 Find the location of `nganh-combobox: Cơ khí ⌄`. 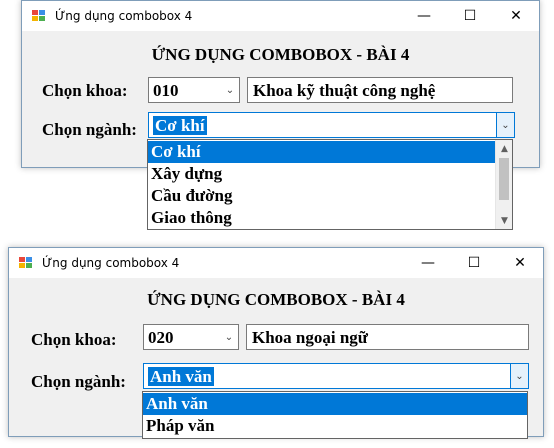

nganh-combobox: Cơ khí ⌄ is located at coordinates (331, 125).